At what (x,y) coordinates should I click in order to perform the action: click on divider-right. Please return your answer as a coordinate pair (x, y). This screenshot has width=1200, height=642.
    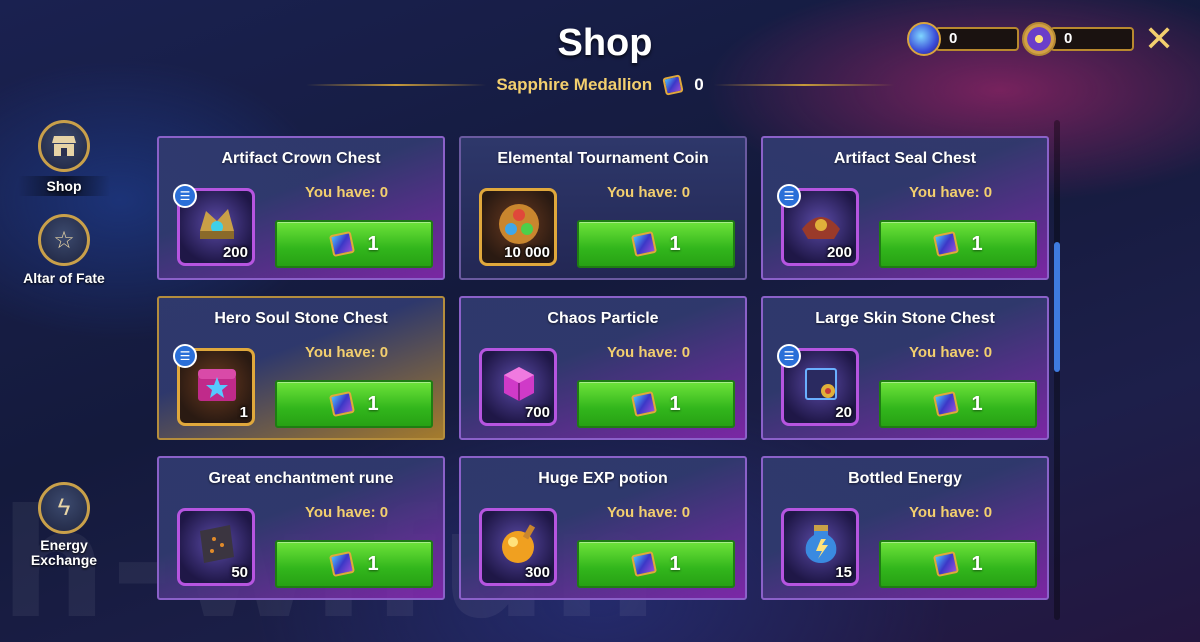
    Looking at the image, I should click on (803, 85).